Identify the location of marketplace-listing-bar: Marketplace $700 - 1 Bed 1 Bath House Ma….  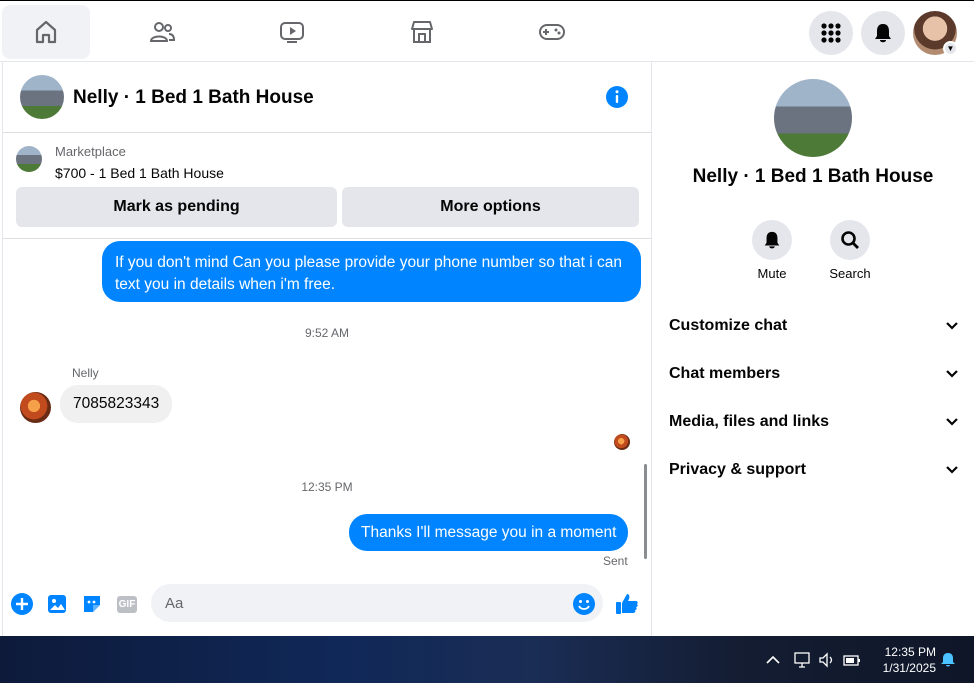
(327, 186).